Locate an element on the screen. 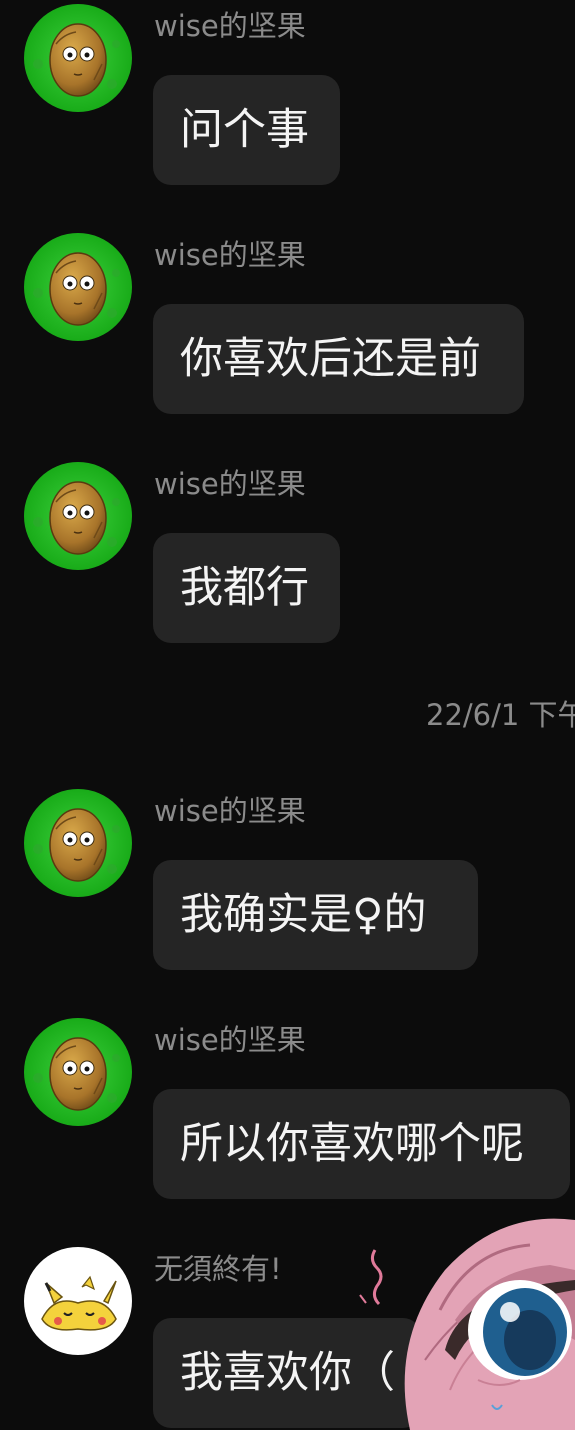  message-bubble: 你喜欢后还是前 is located at coordinates (338, 359).